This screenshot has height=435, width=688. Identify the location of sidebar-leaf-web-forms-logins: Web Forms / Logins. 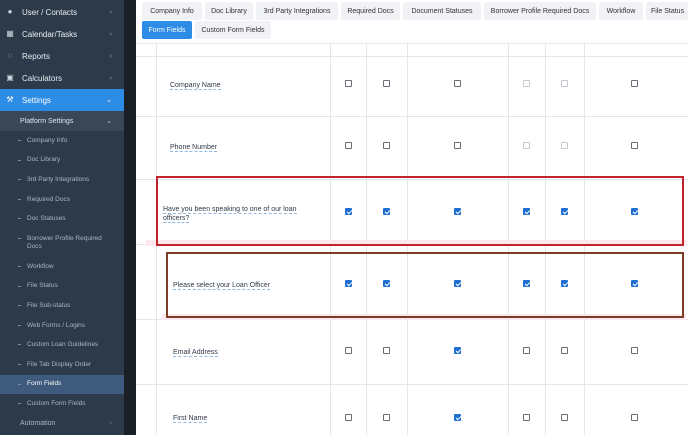
(62, 326).